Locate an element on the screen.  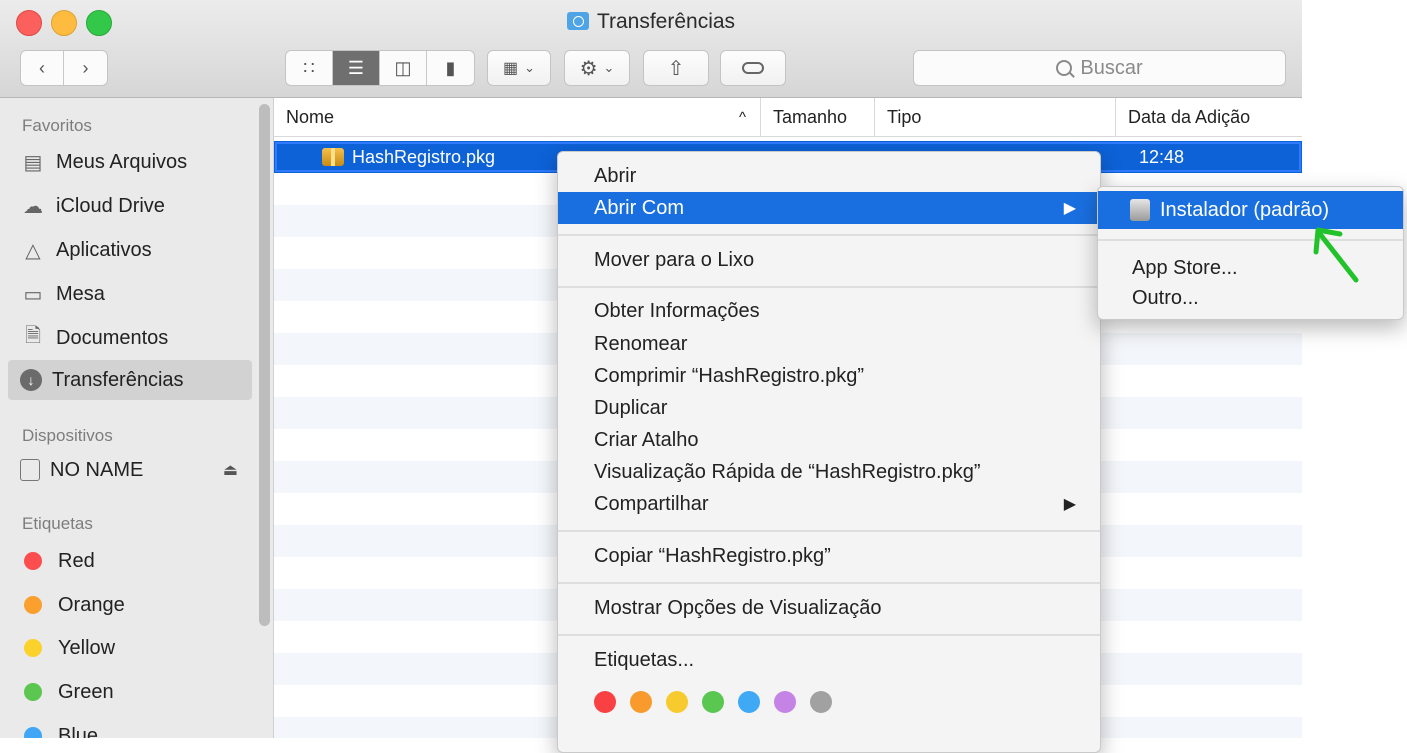
yellow-tag-color-icon is located at coordinates (677, 702).